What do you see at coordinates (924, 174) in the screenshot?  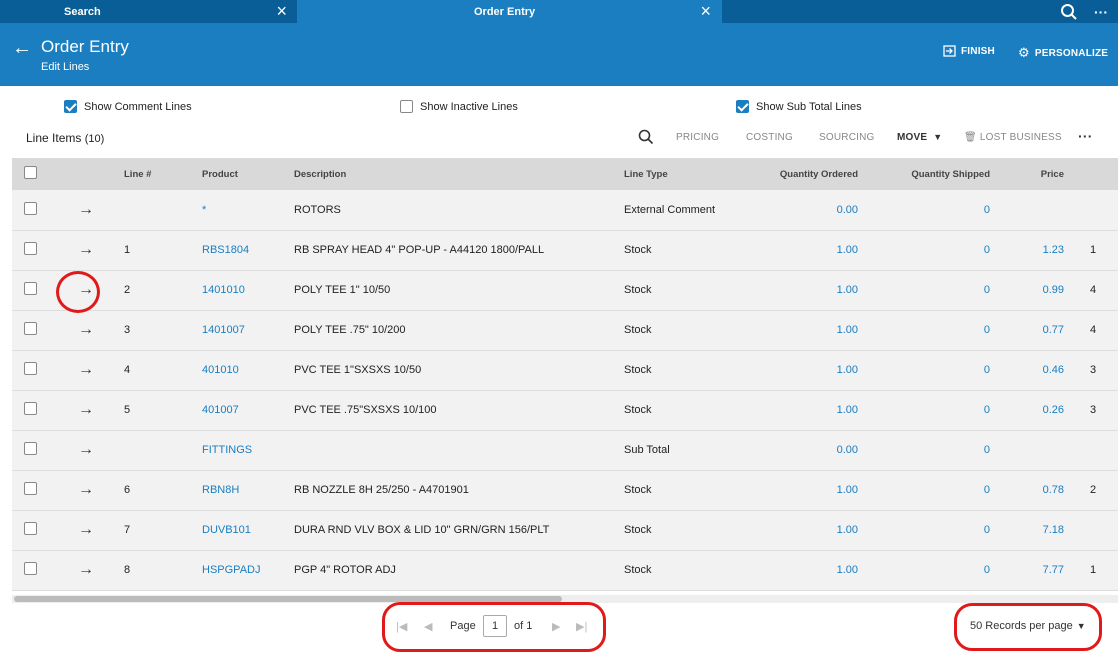 I see `col-quantity-shipped: Quantity Shipped` at bounding box center [924, 174].